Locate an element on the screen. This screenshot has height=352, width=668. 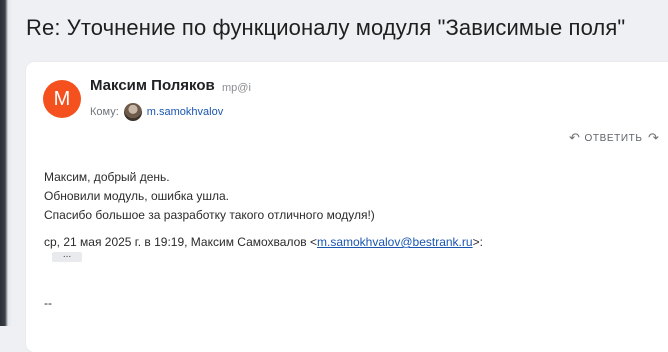
forward-icon: ↷ is located at coordinates (653, 138).